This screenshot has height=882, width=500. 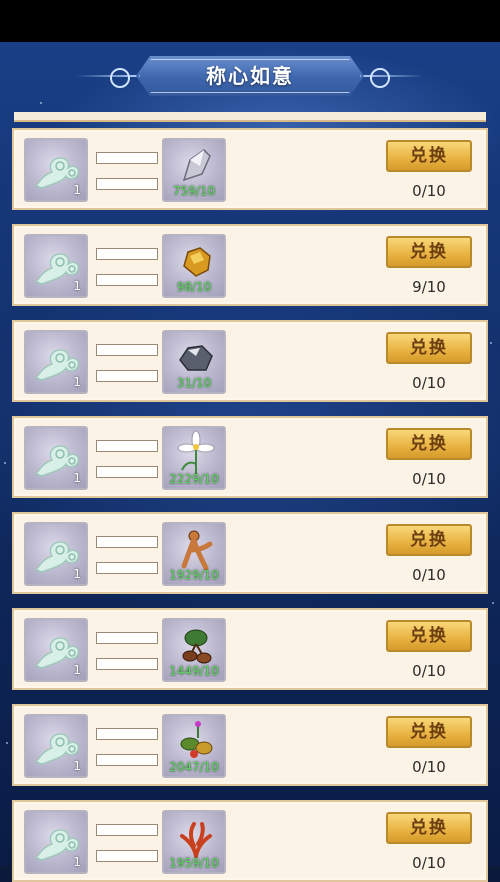 What do you see at coordinates (196, 165) in the screenshot?
I see `crystal-shard-icon` at bounding box center [196, 165].